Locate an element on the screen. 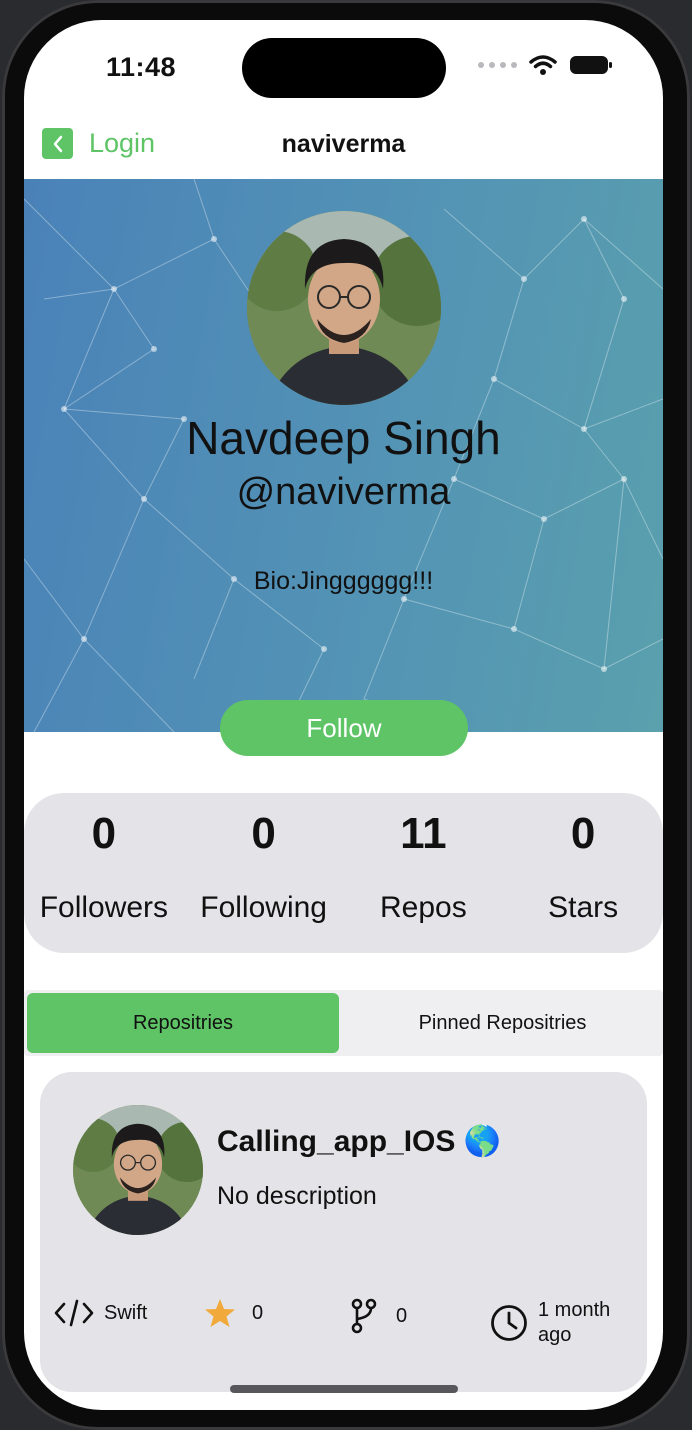 The height and width of the screenshot is (1430, 692). repo-stars-count: 0 is located at coordinates (258, 1312).